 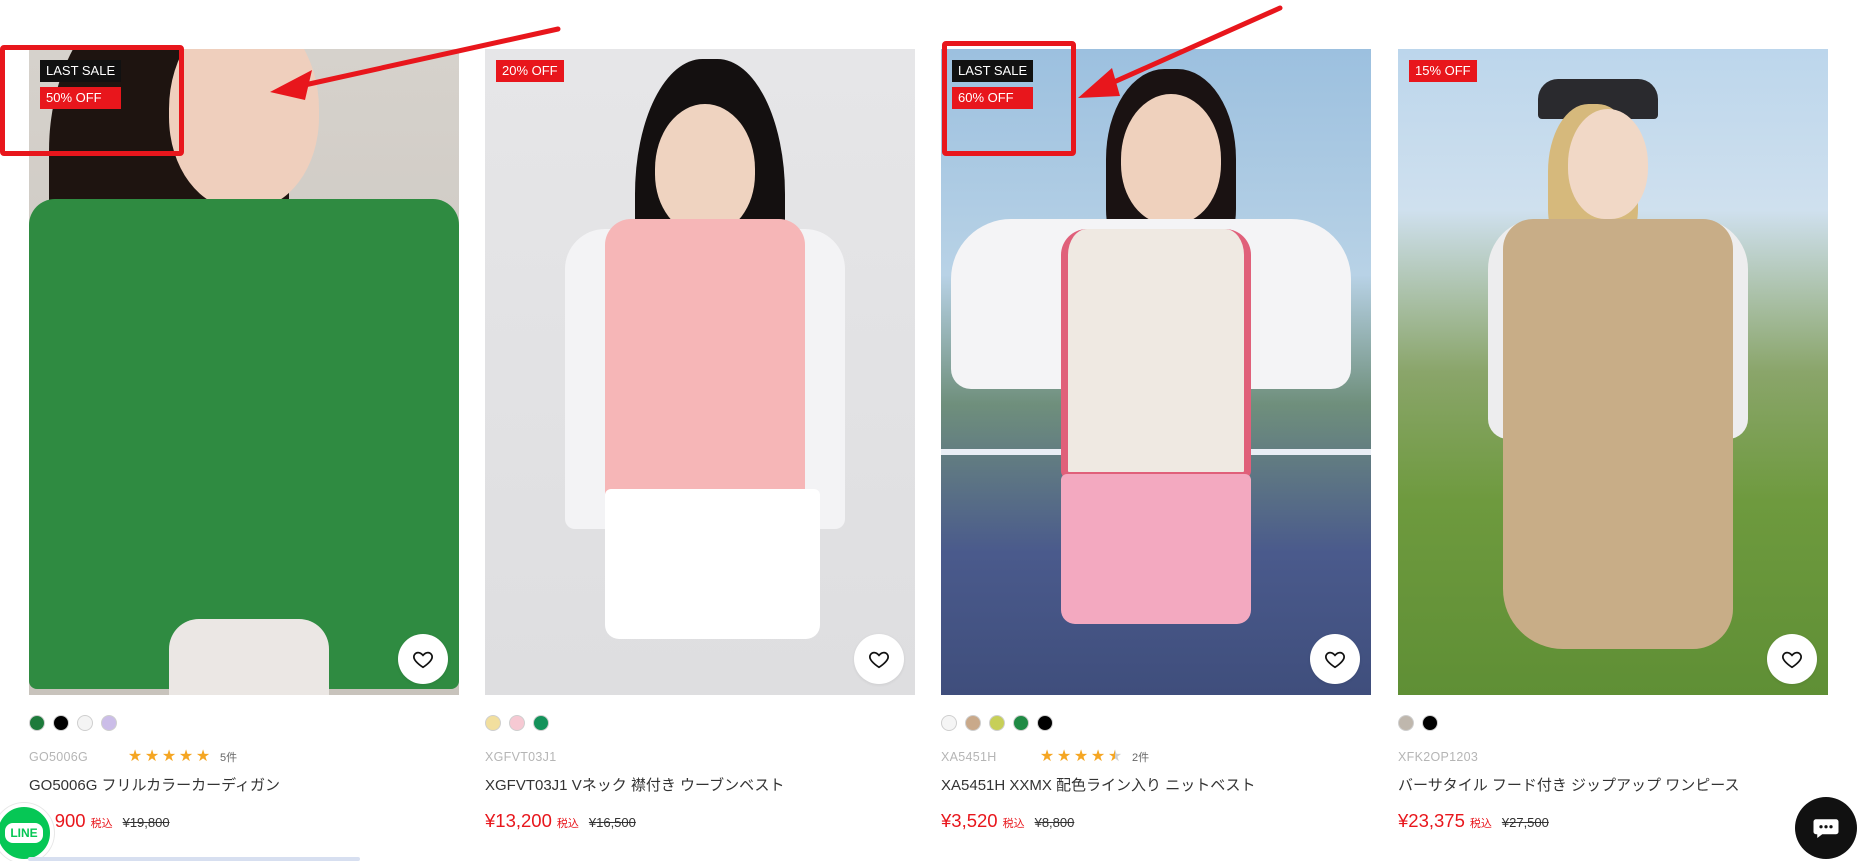 What do you see at coordinates (1613, 821) in the screenshot?
I see `price-row: ¥23,375 税込 ¥27,500` at bounding box center [1613, 821].